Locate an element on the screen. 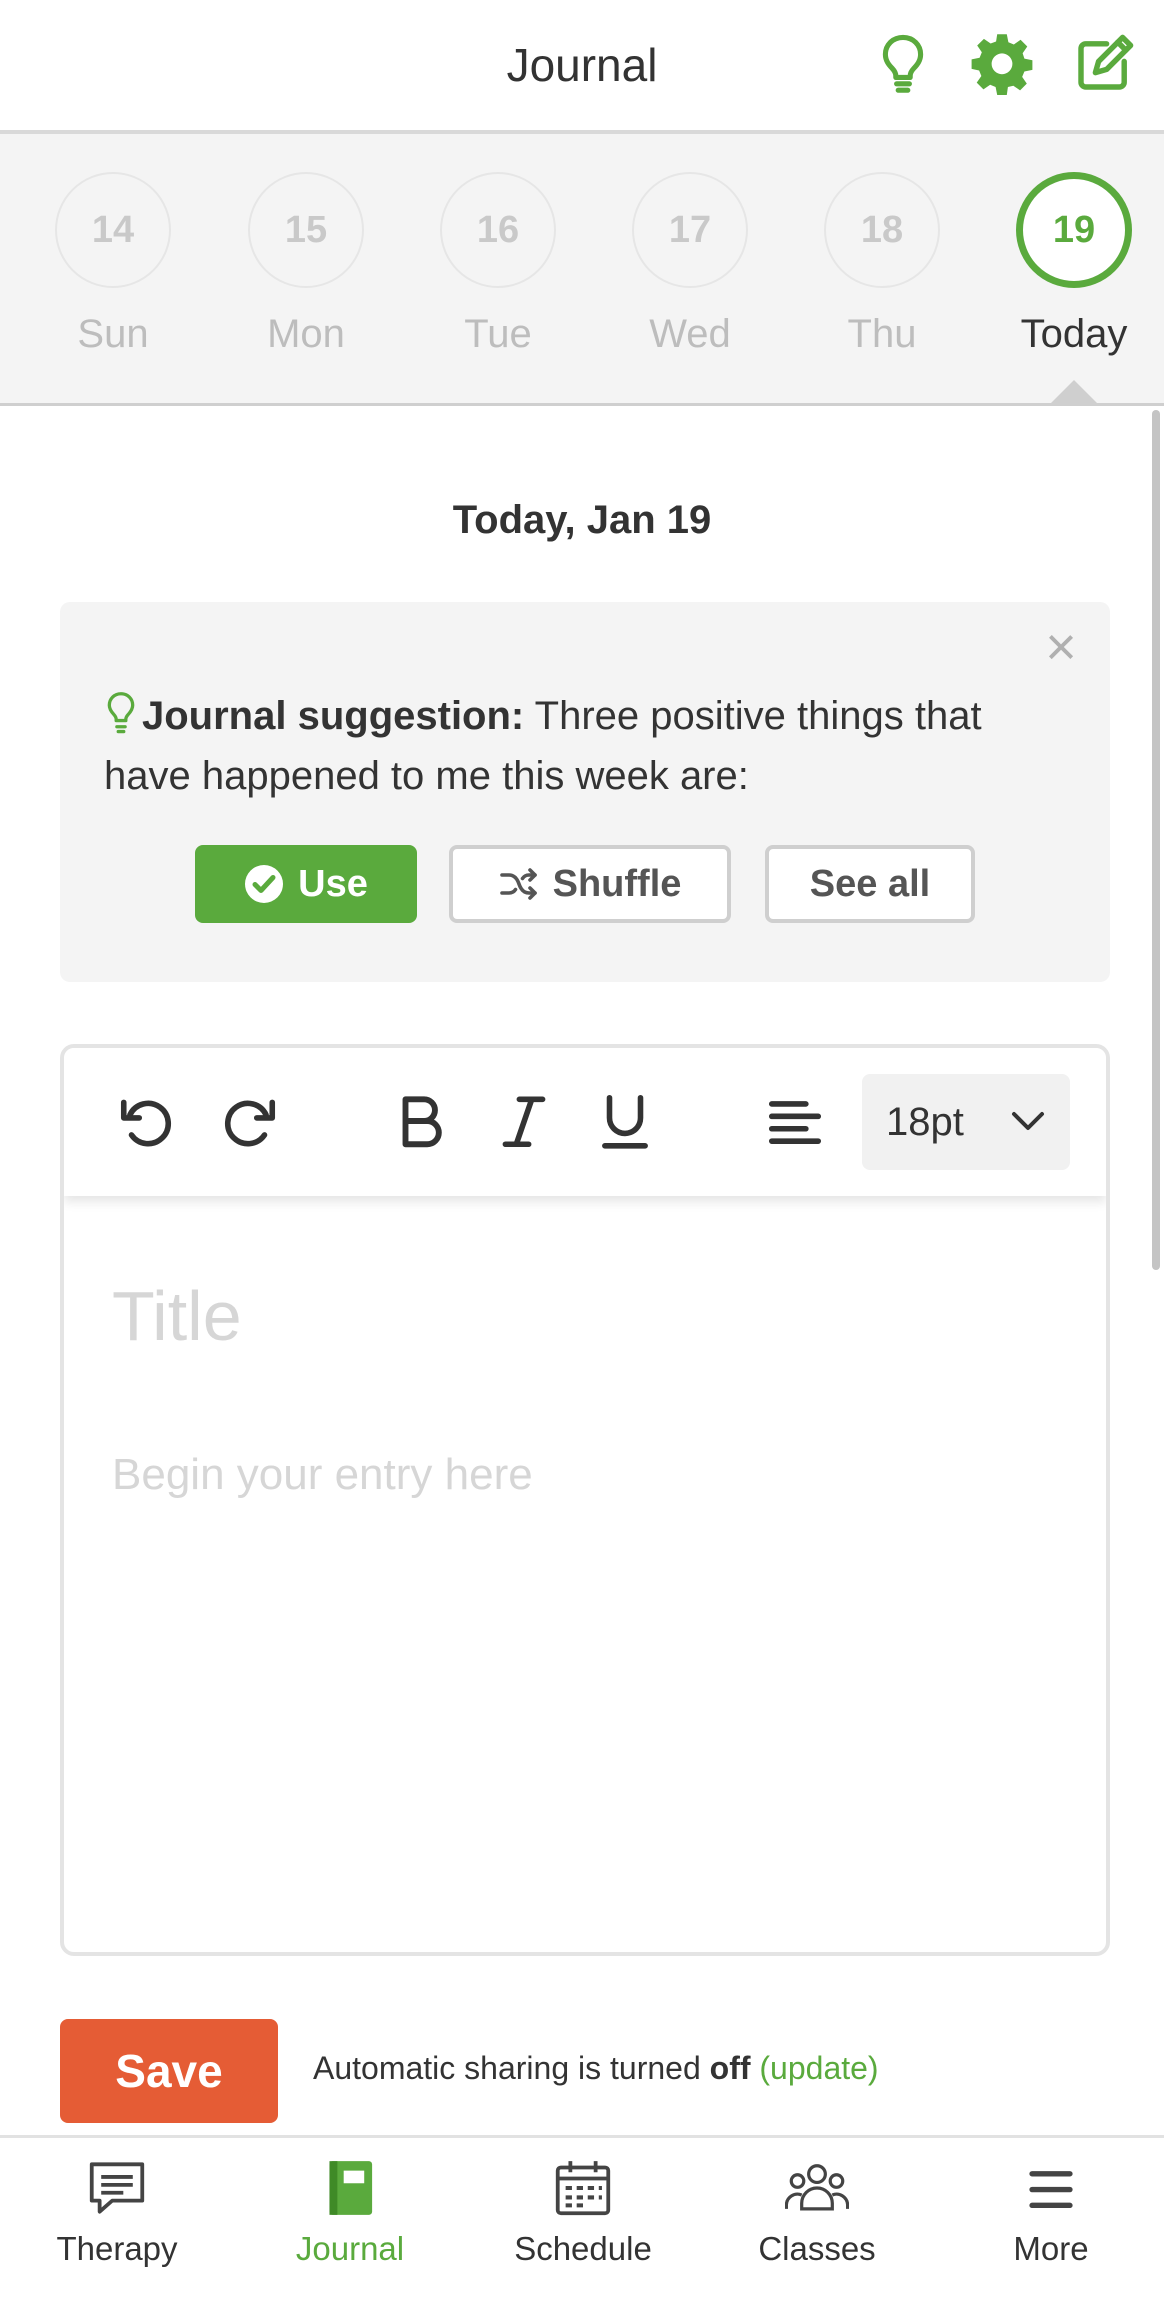 This screenshot has height=2299, width=1164. close-icon: × is located at coordinates (1061, 647).